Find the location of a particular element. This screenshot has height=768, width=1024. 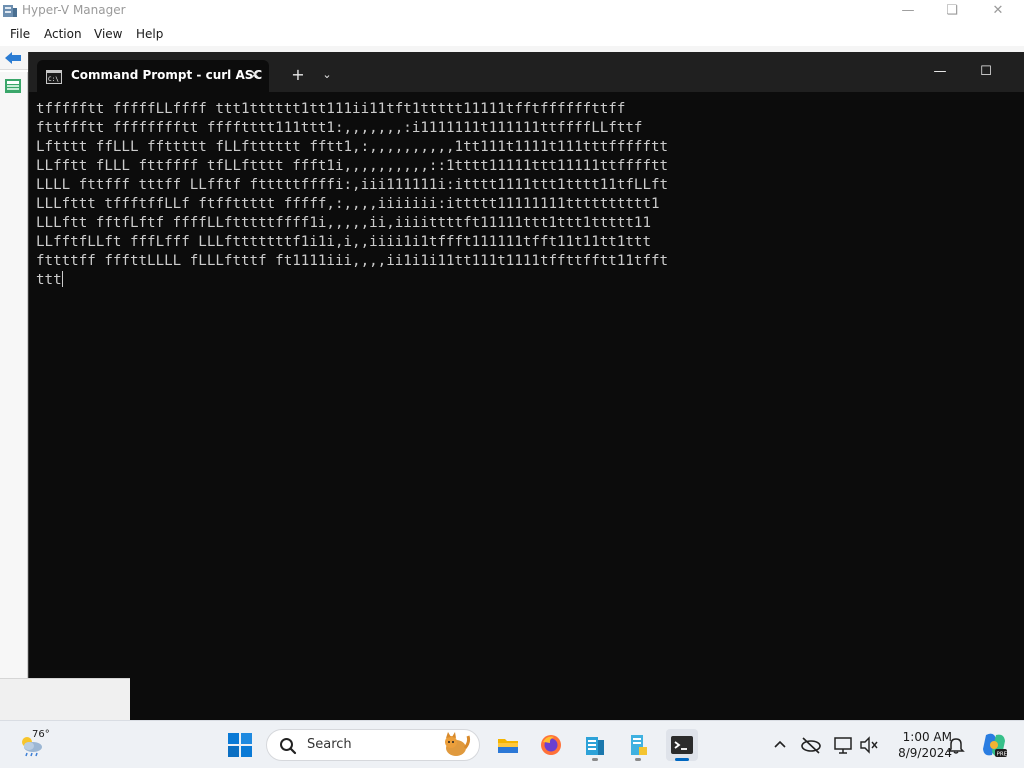

copilot-icon: PRE is located at coordinates (994, 745).